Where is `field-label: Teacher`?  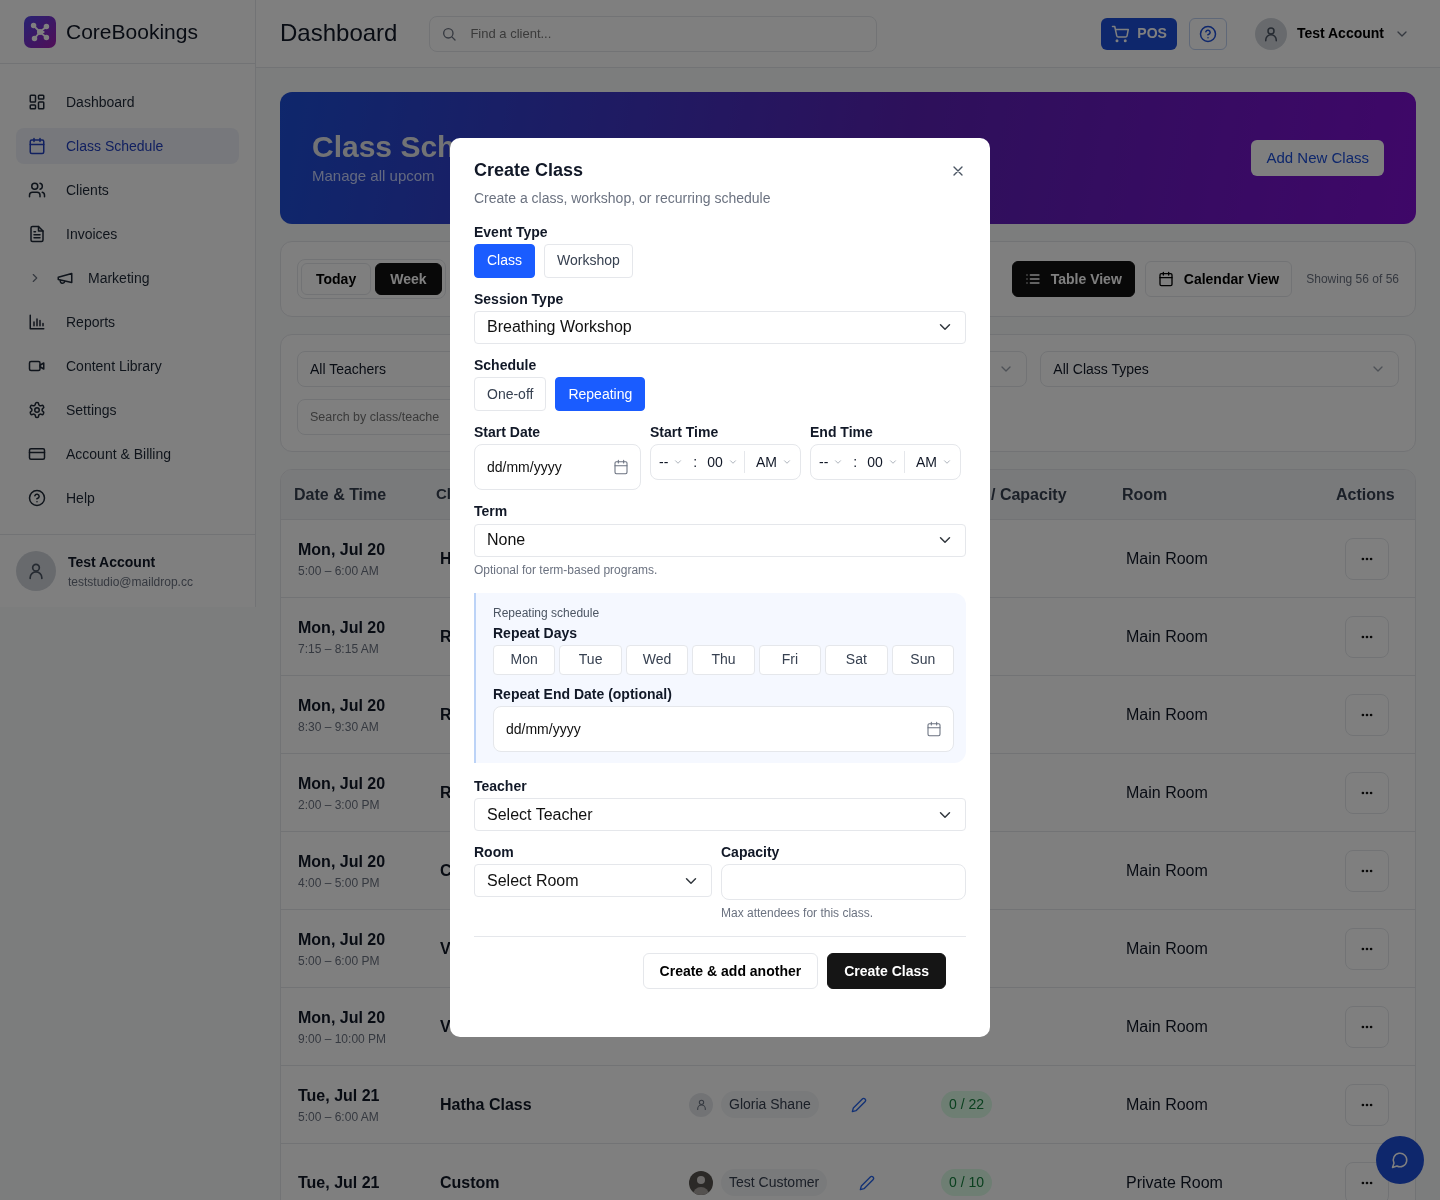 field-label: Teacher is located at coordinates (501, 786).